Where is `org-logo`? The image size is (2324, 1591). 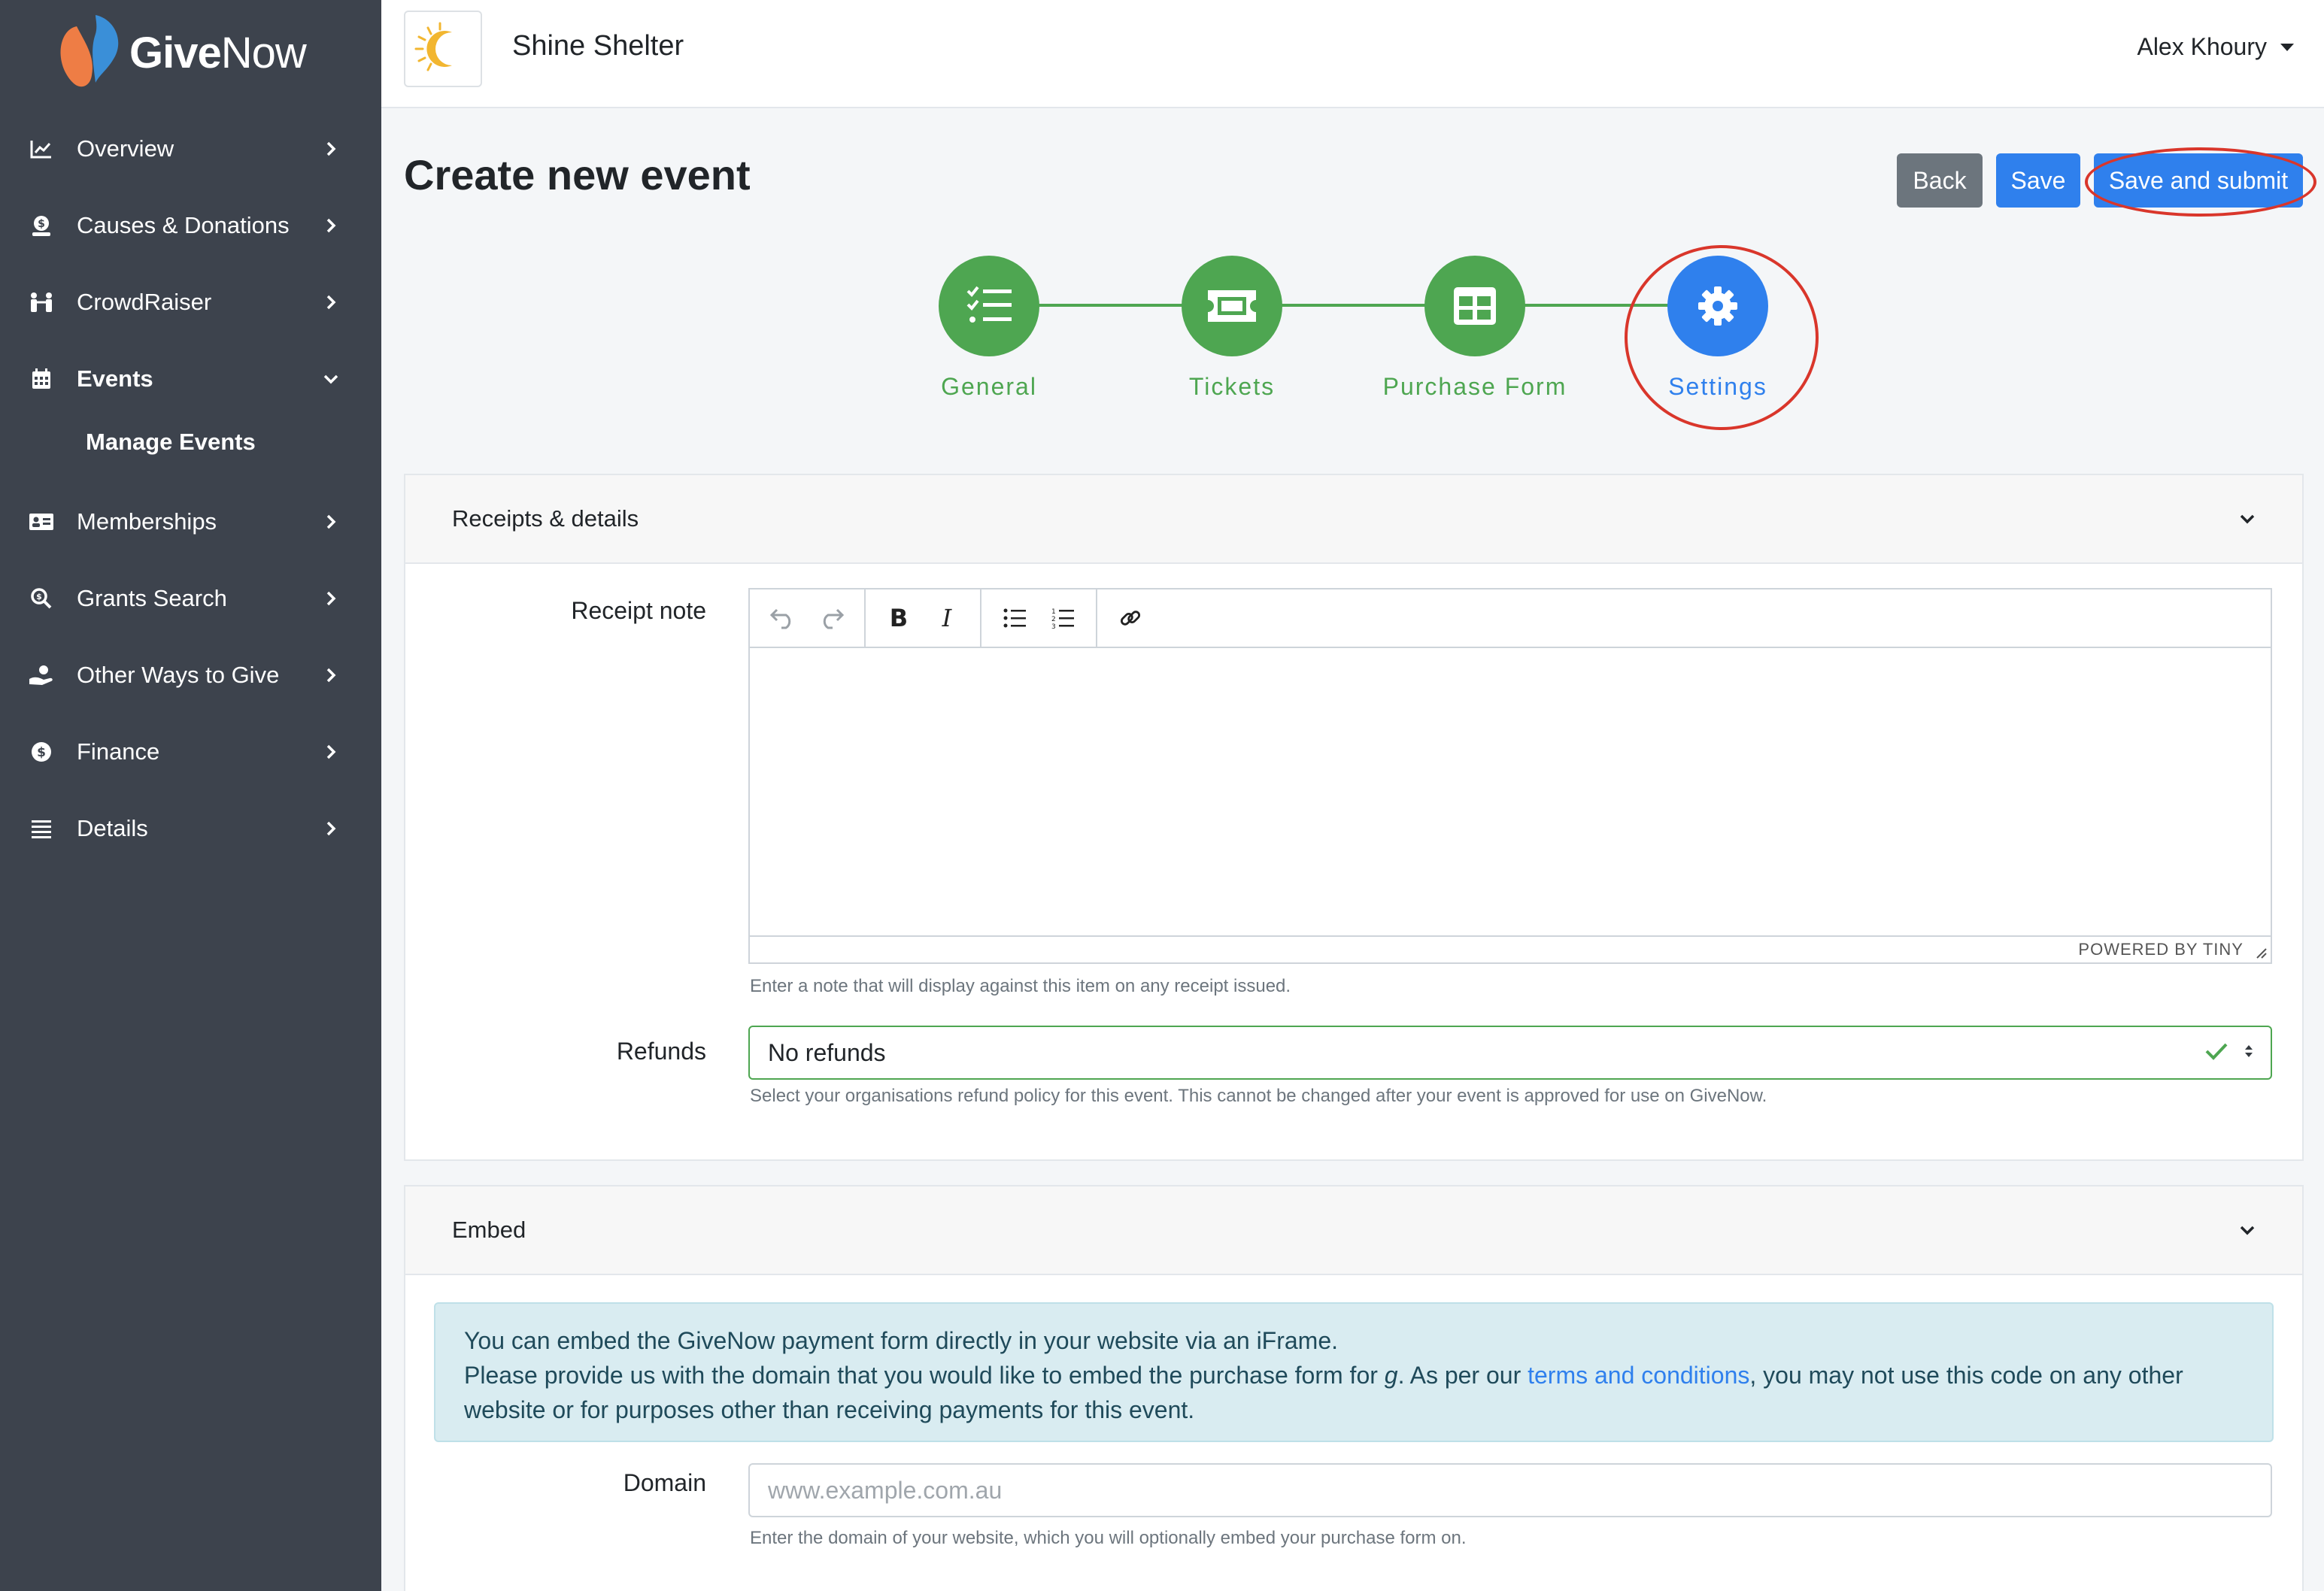 org-logo is located at coordinates (443, 49).